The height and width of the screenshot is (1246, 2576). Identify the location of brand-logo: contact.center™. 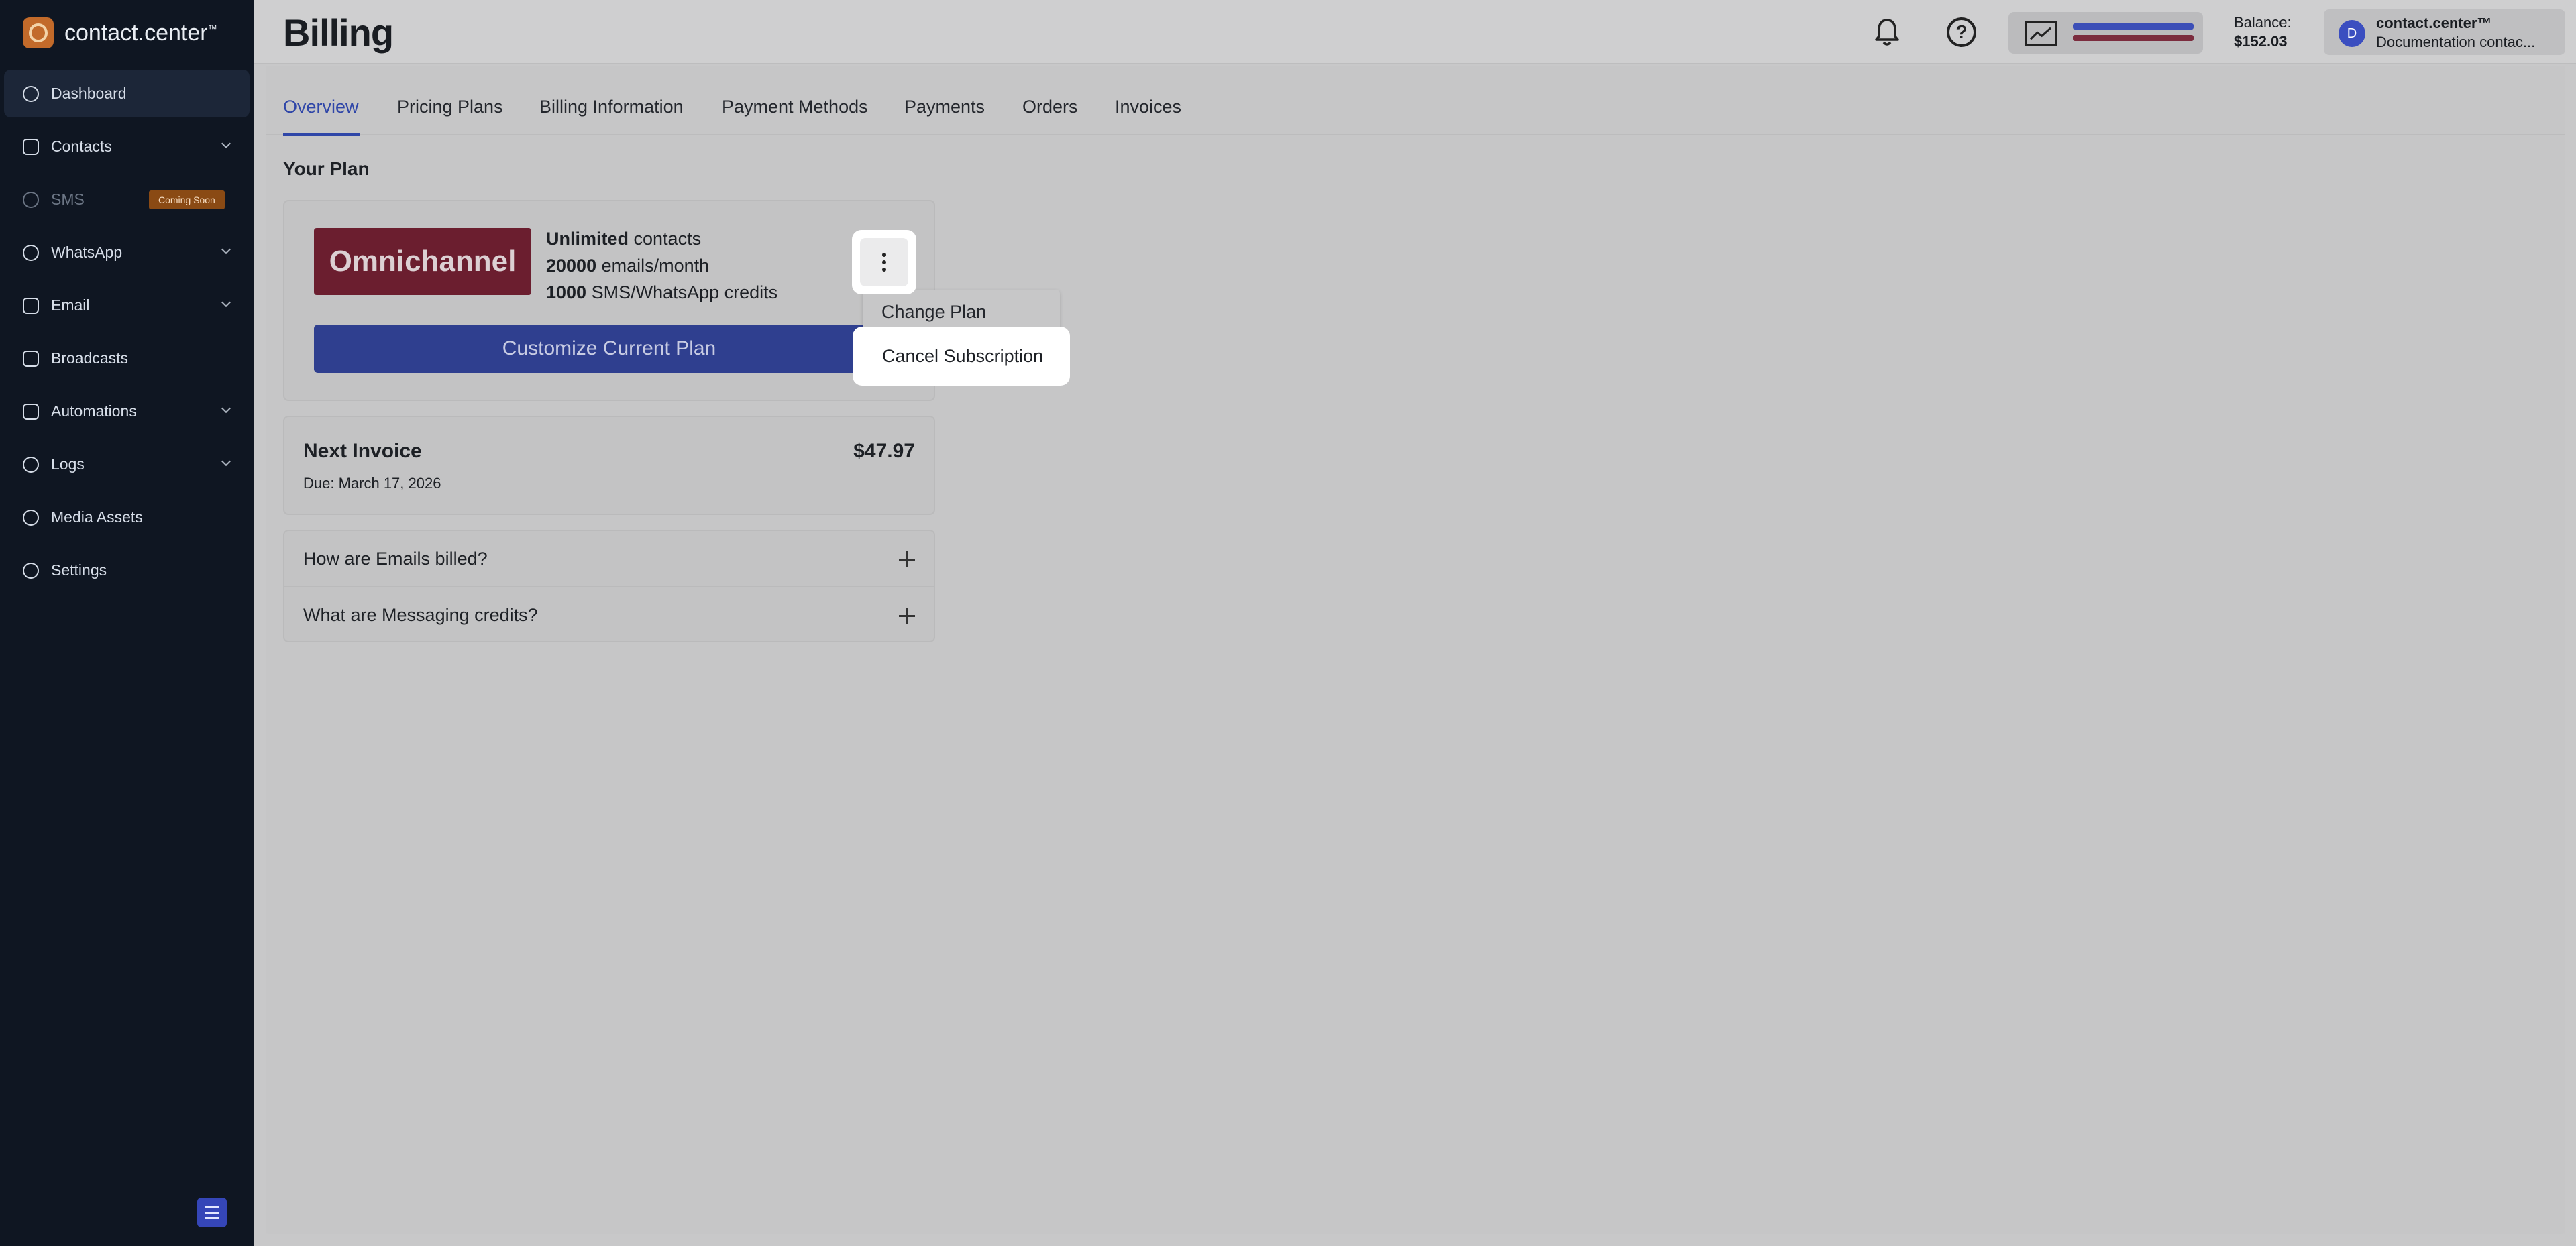
(120, 32).